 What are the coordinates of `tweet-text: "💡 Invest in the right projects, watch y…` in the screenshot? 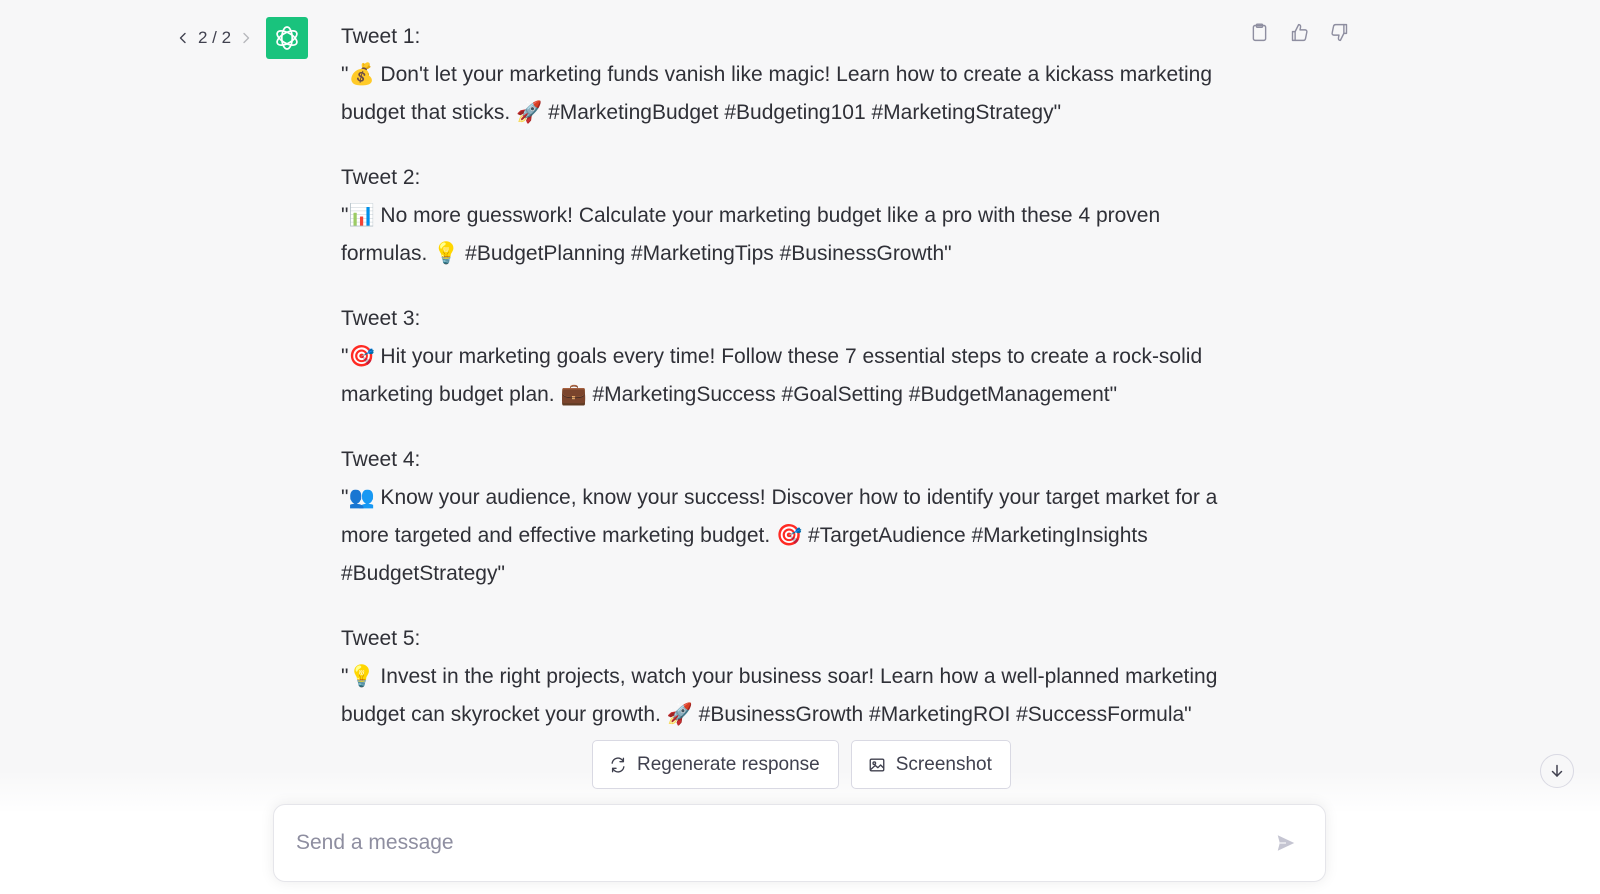 It's located at (779, 695).